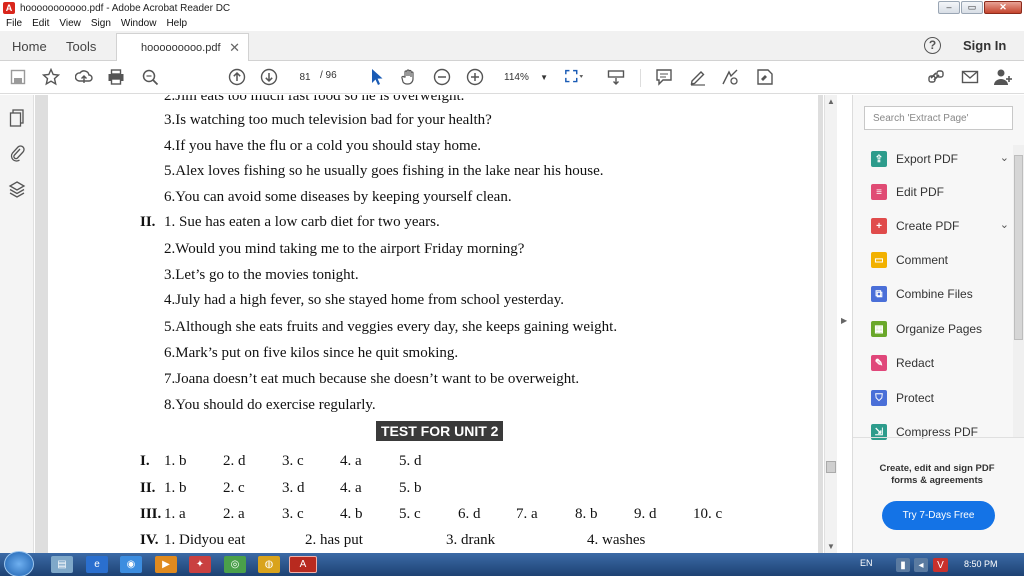 The width and height of the screenshot is (1024, 576). Describe the element at coordinates (831, 546) in the screenshot. I see `scroll-down-arrow-icon: ▼` at that location.